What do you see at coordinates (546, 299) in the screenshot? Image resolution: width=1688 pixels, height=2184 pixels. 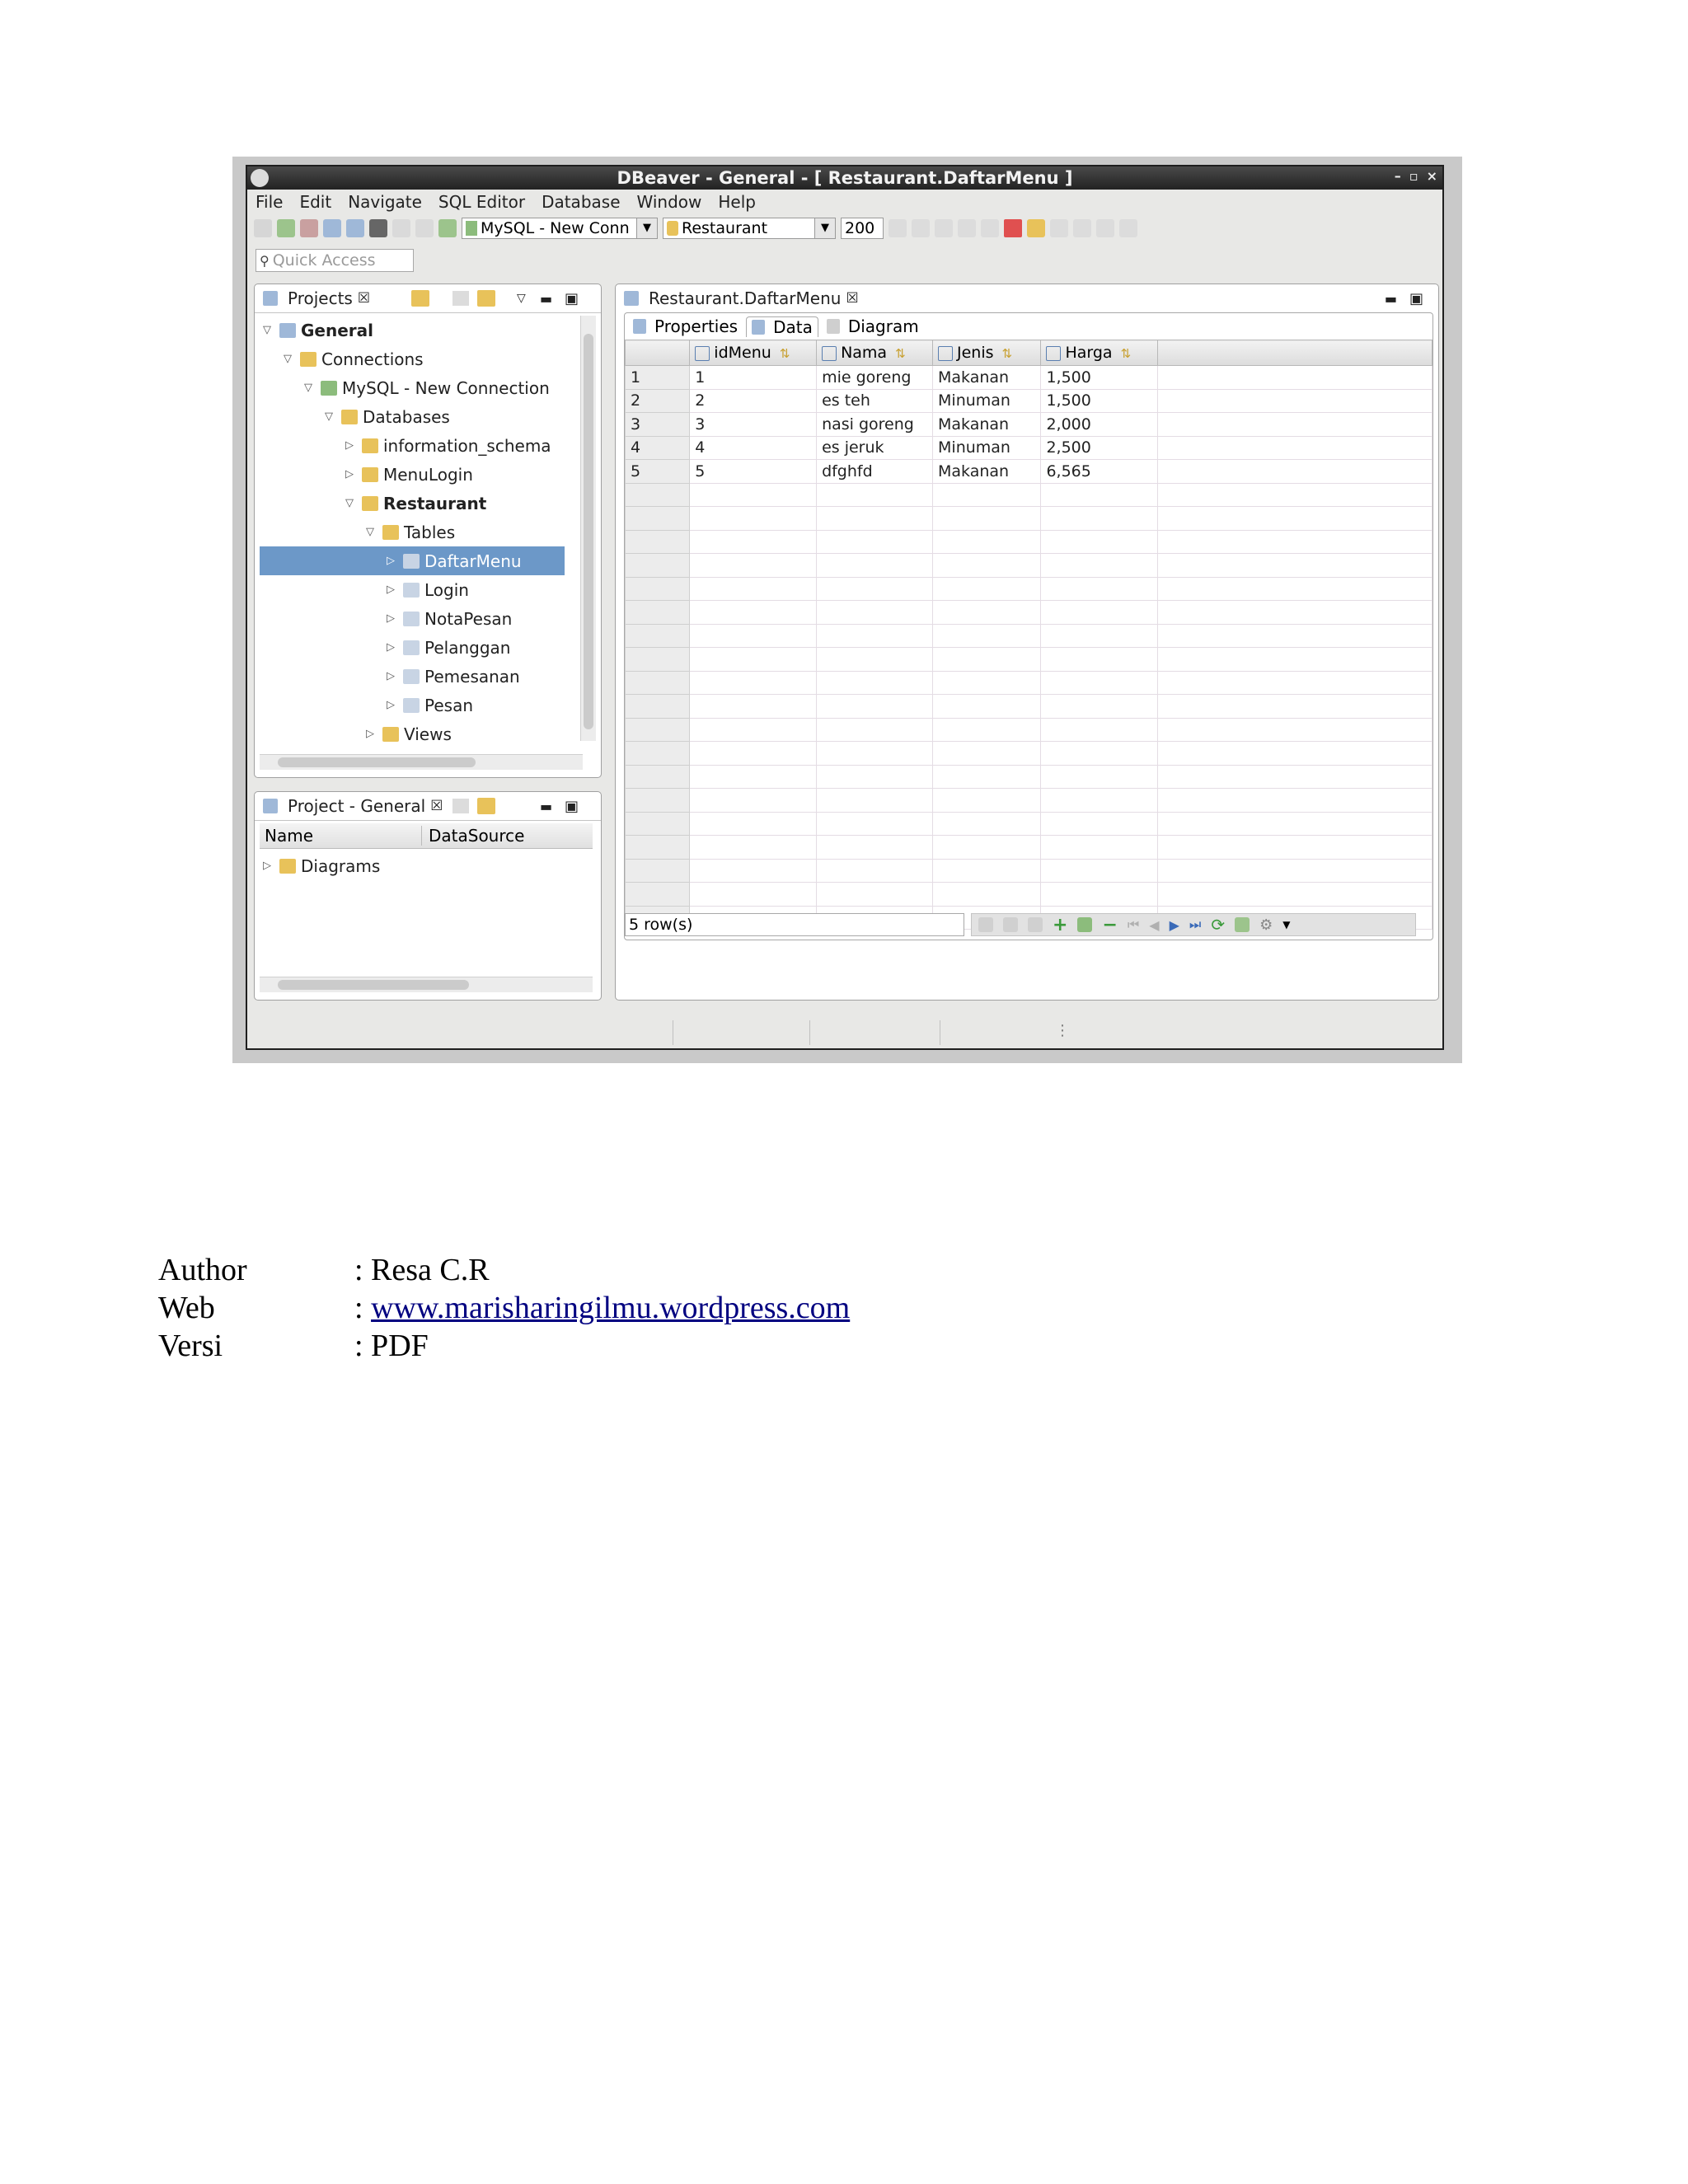 I see `minimize-view-icon: ▬` at bounding box center [546, 299].